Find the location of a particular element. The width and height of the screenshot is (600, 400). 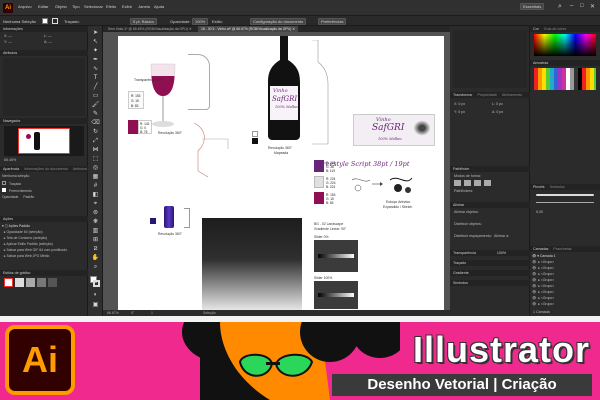

navigator-preview is located at coordinates (44, 141).